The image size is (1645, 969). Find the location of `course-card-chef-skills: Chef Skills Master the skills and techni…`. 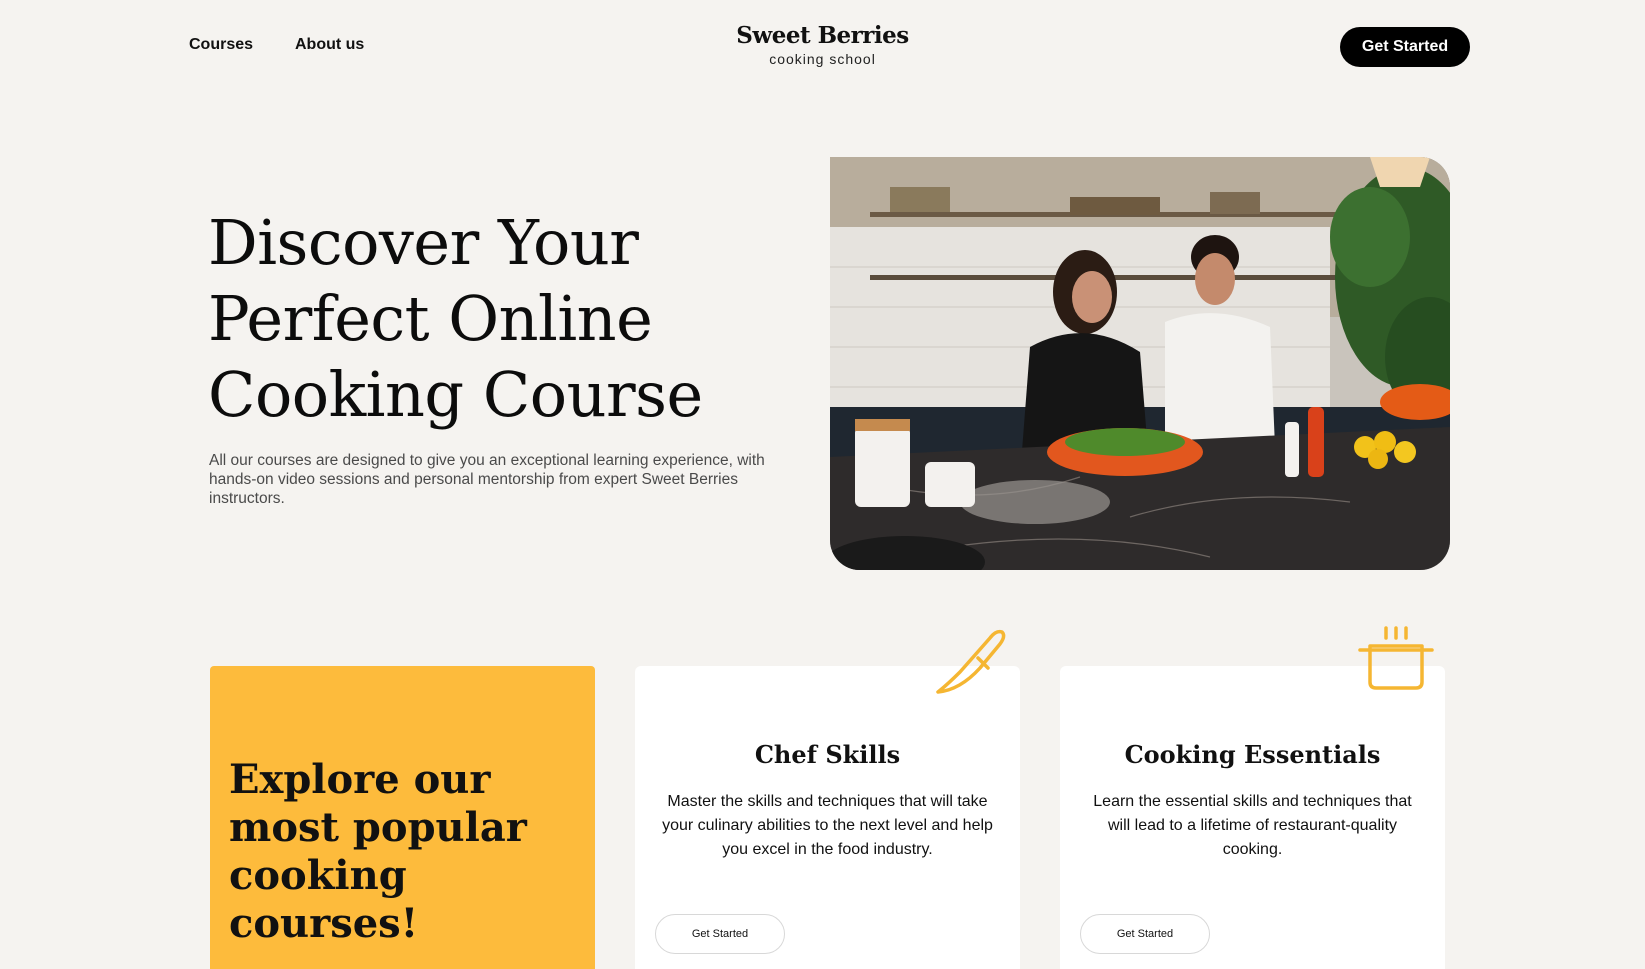

course-card-chef-skills: Chef Skills Master the skills and techni… is located at coordinates (827, 817).